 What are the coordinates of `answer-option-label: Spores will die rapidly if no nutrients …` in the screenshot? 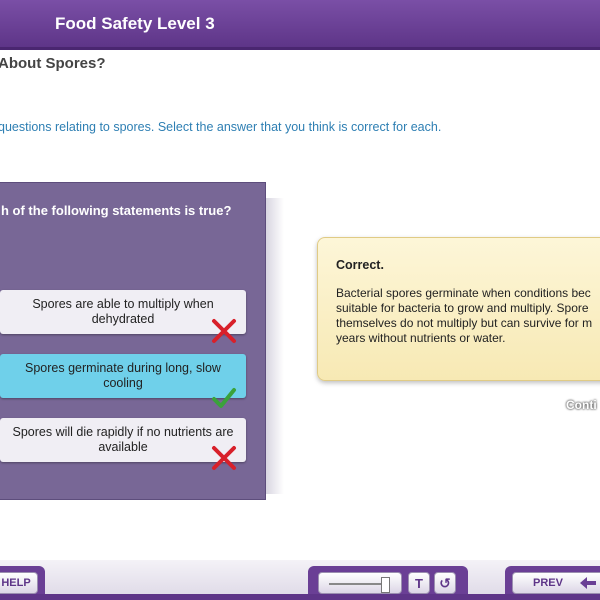 It's located at (123, 439).